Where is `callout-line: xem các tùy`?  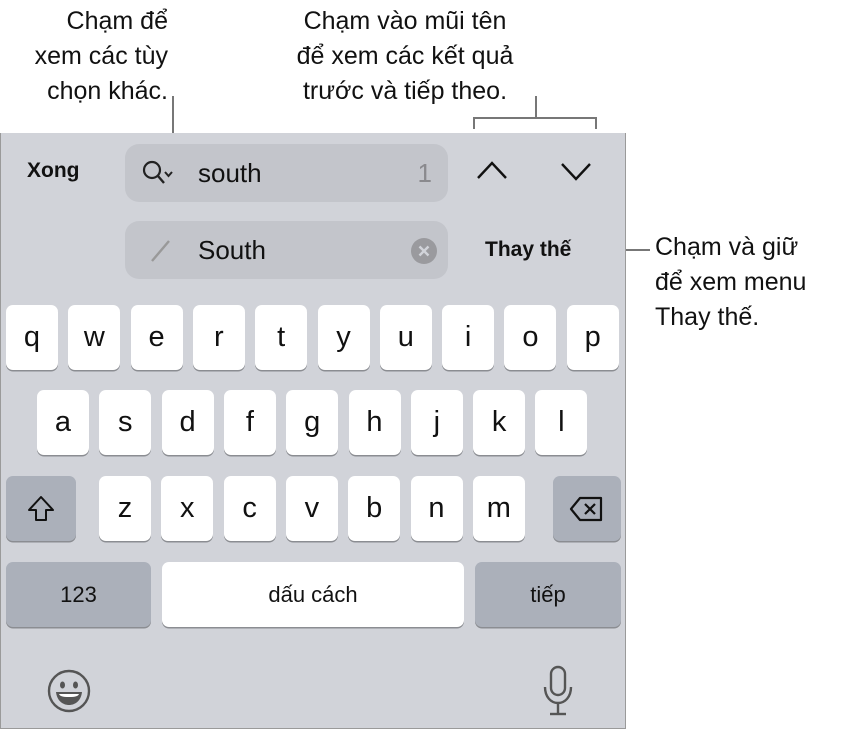 callout-line: xem các tùy is located at coordinates (101, 56).